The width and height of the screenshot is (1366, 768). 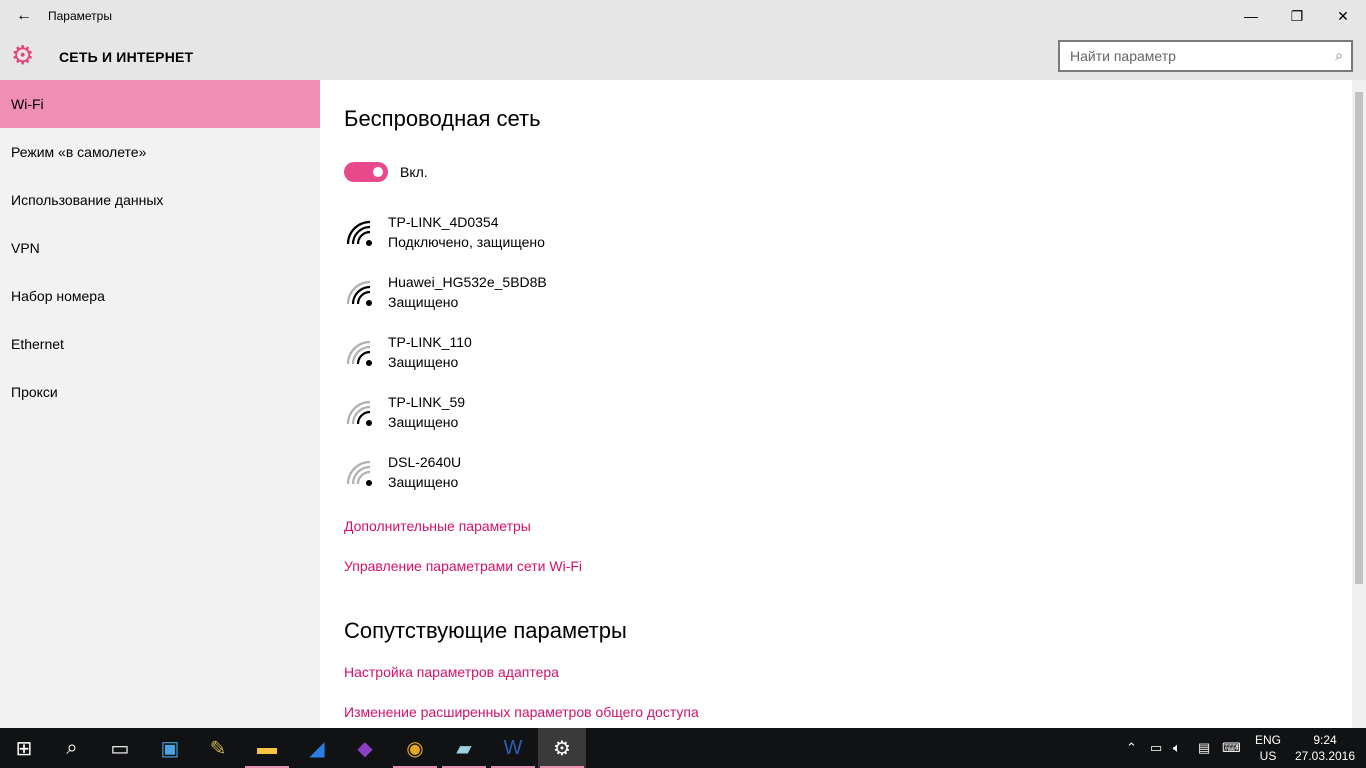 I want to click on close-button: ✕, so click(x=1343, y=16).